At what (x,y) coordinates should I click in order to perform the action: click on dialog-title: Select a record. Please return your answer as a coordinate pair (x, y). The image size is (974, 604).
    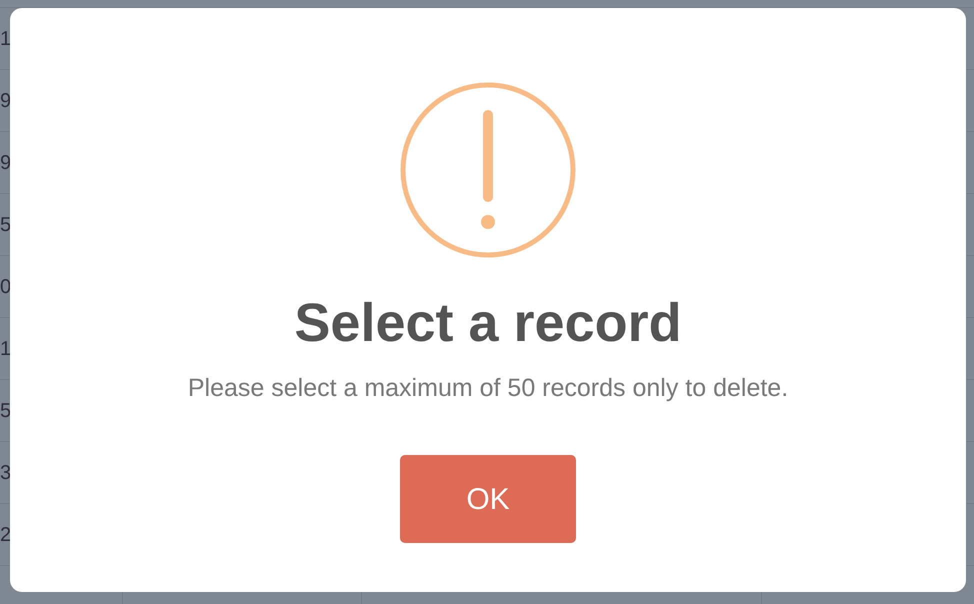
    Looking at the image, I should click on (488, 323).